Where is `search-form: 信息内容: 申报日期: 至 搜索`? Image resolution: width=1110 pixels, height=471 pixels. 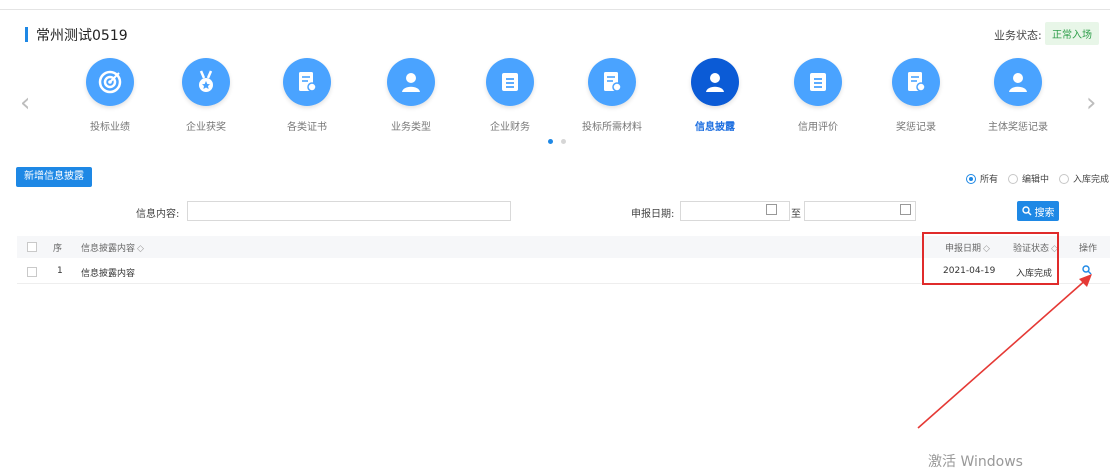
search-form: 信息内容: 申报日期: 至 搜索 is located at coordinates (555, 212).